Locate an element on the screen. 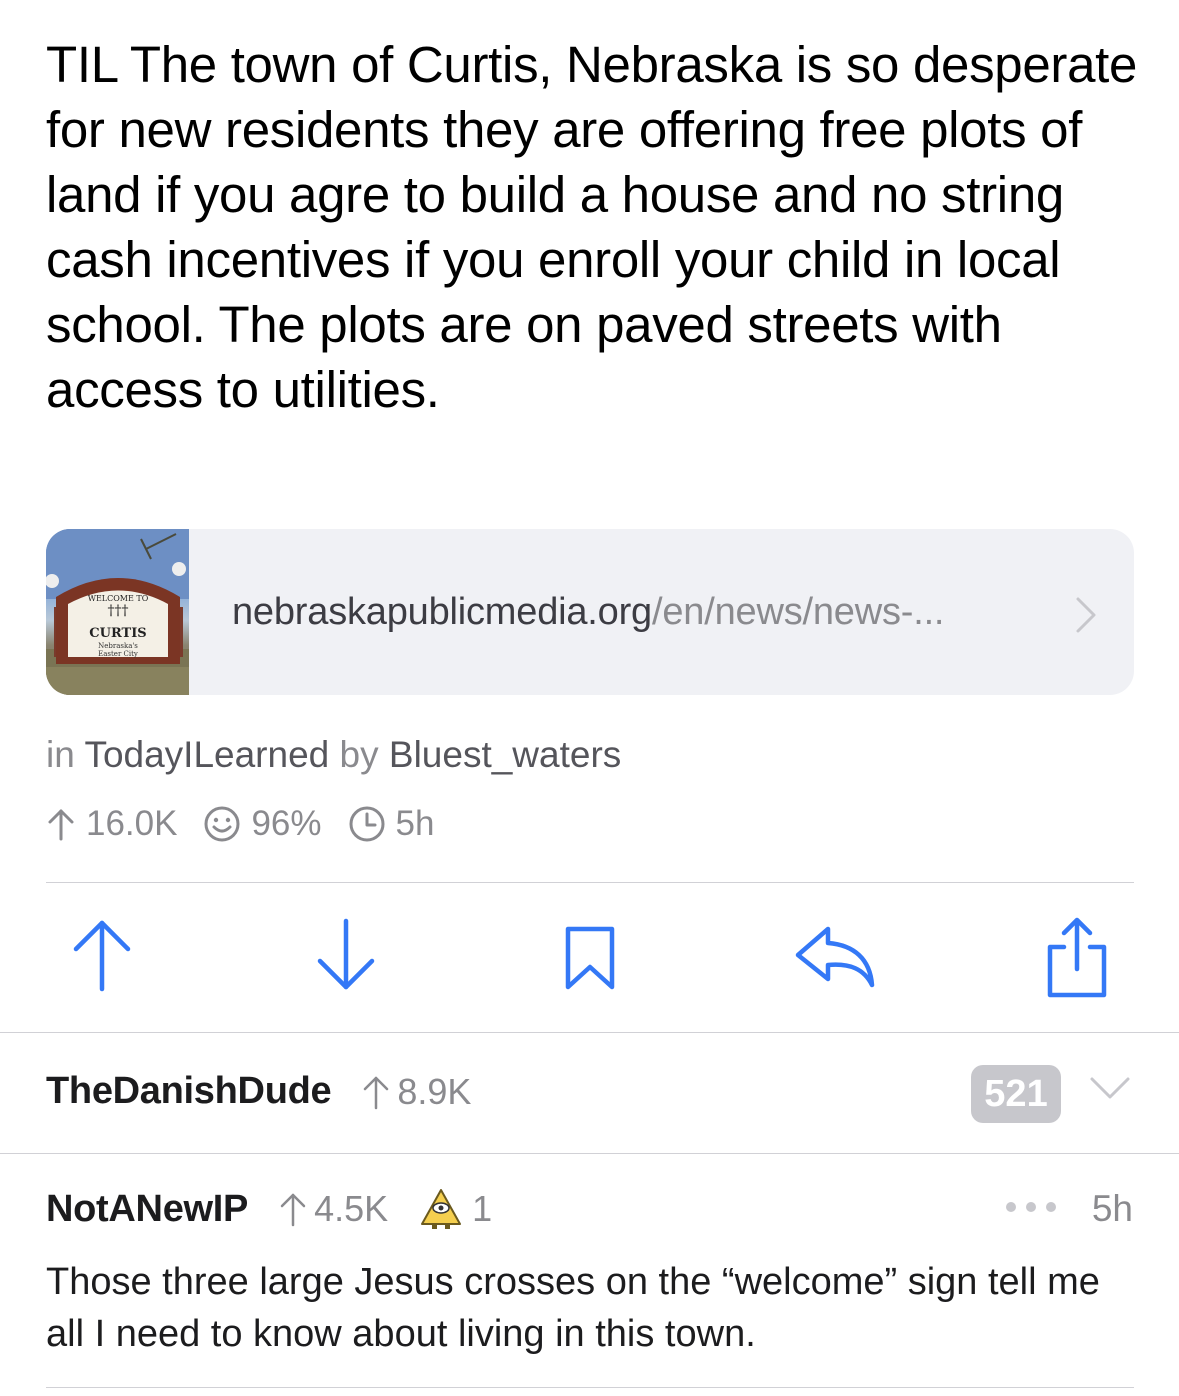 The height and width of the screenshot is (1396, 1179). arrow-down-icon is located at coordinates (346, 954).